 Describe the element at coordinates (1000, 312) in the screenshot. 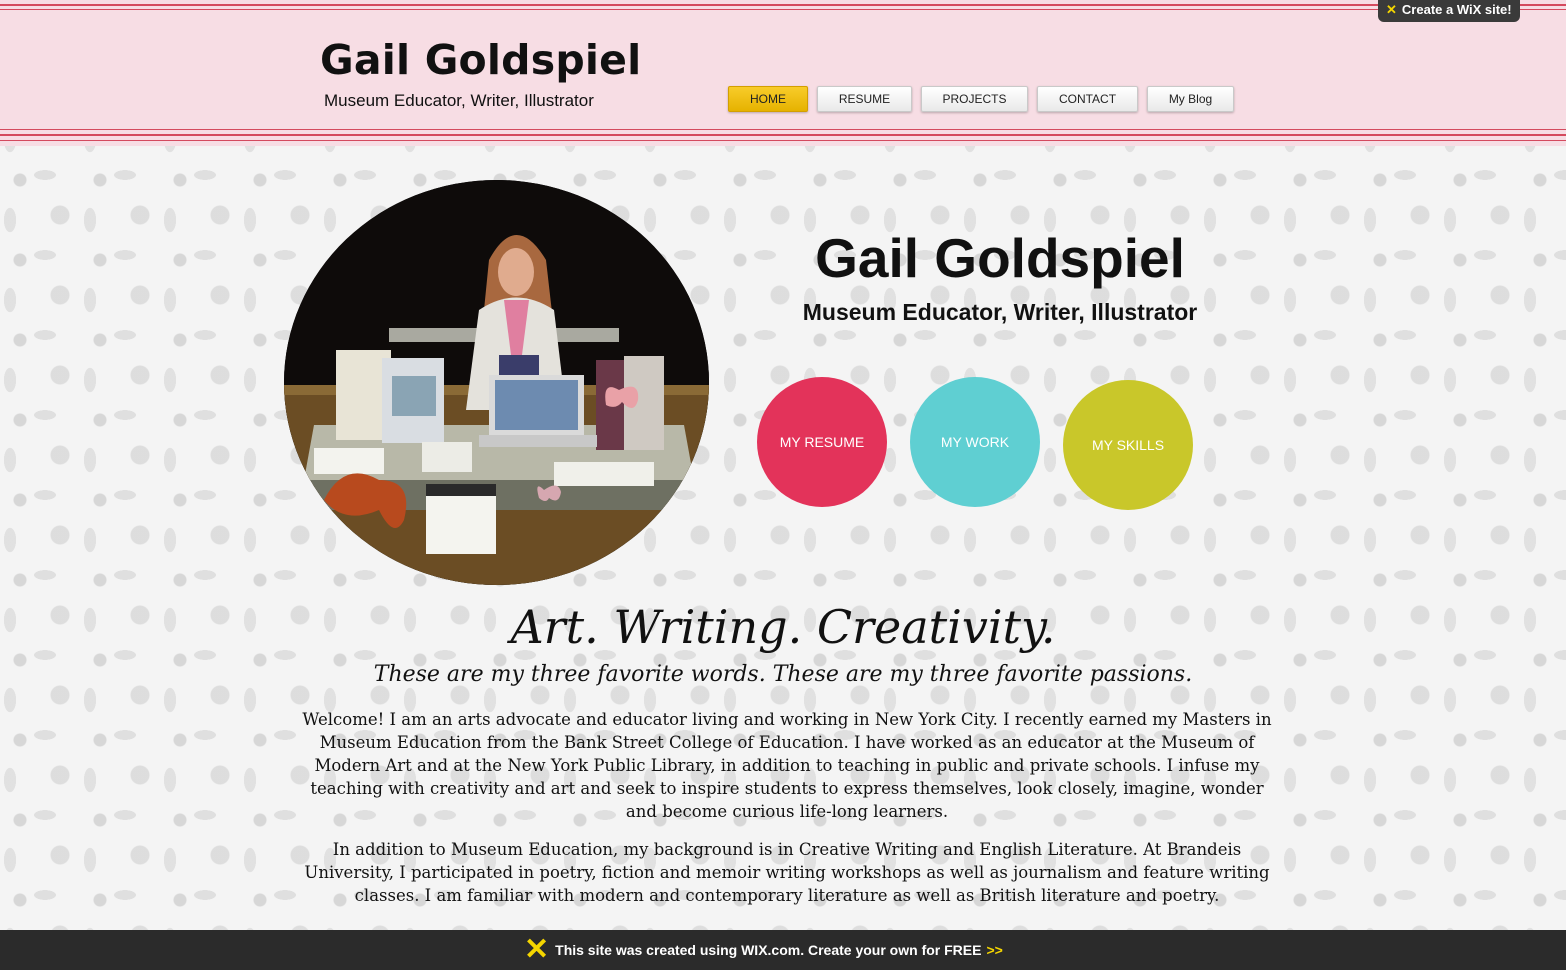

I see `hero-subtitle: Museum Educator, Writer, Illustrator` at that location.